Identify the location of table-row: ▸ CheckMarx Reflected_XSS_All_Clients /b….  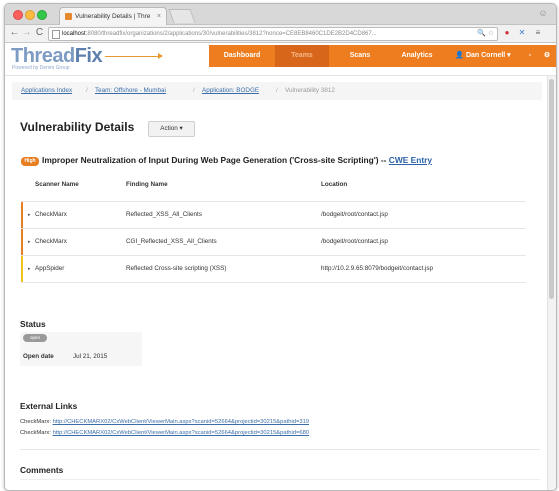
(273, 214).